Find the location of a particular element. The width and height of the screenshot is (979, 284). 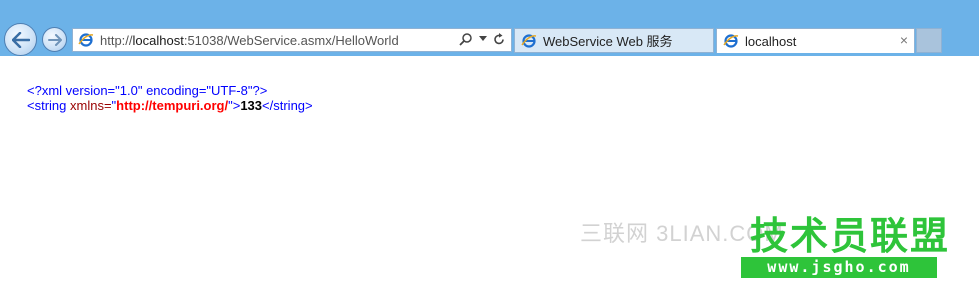

dropdown-arrow-icon is located at coordinates (483, 39).